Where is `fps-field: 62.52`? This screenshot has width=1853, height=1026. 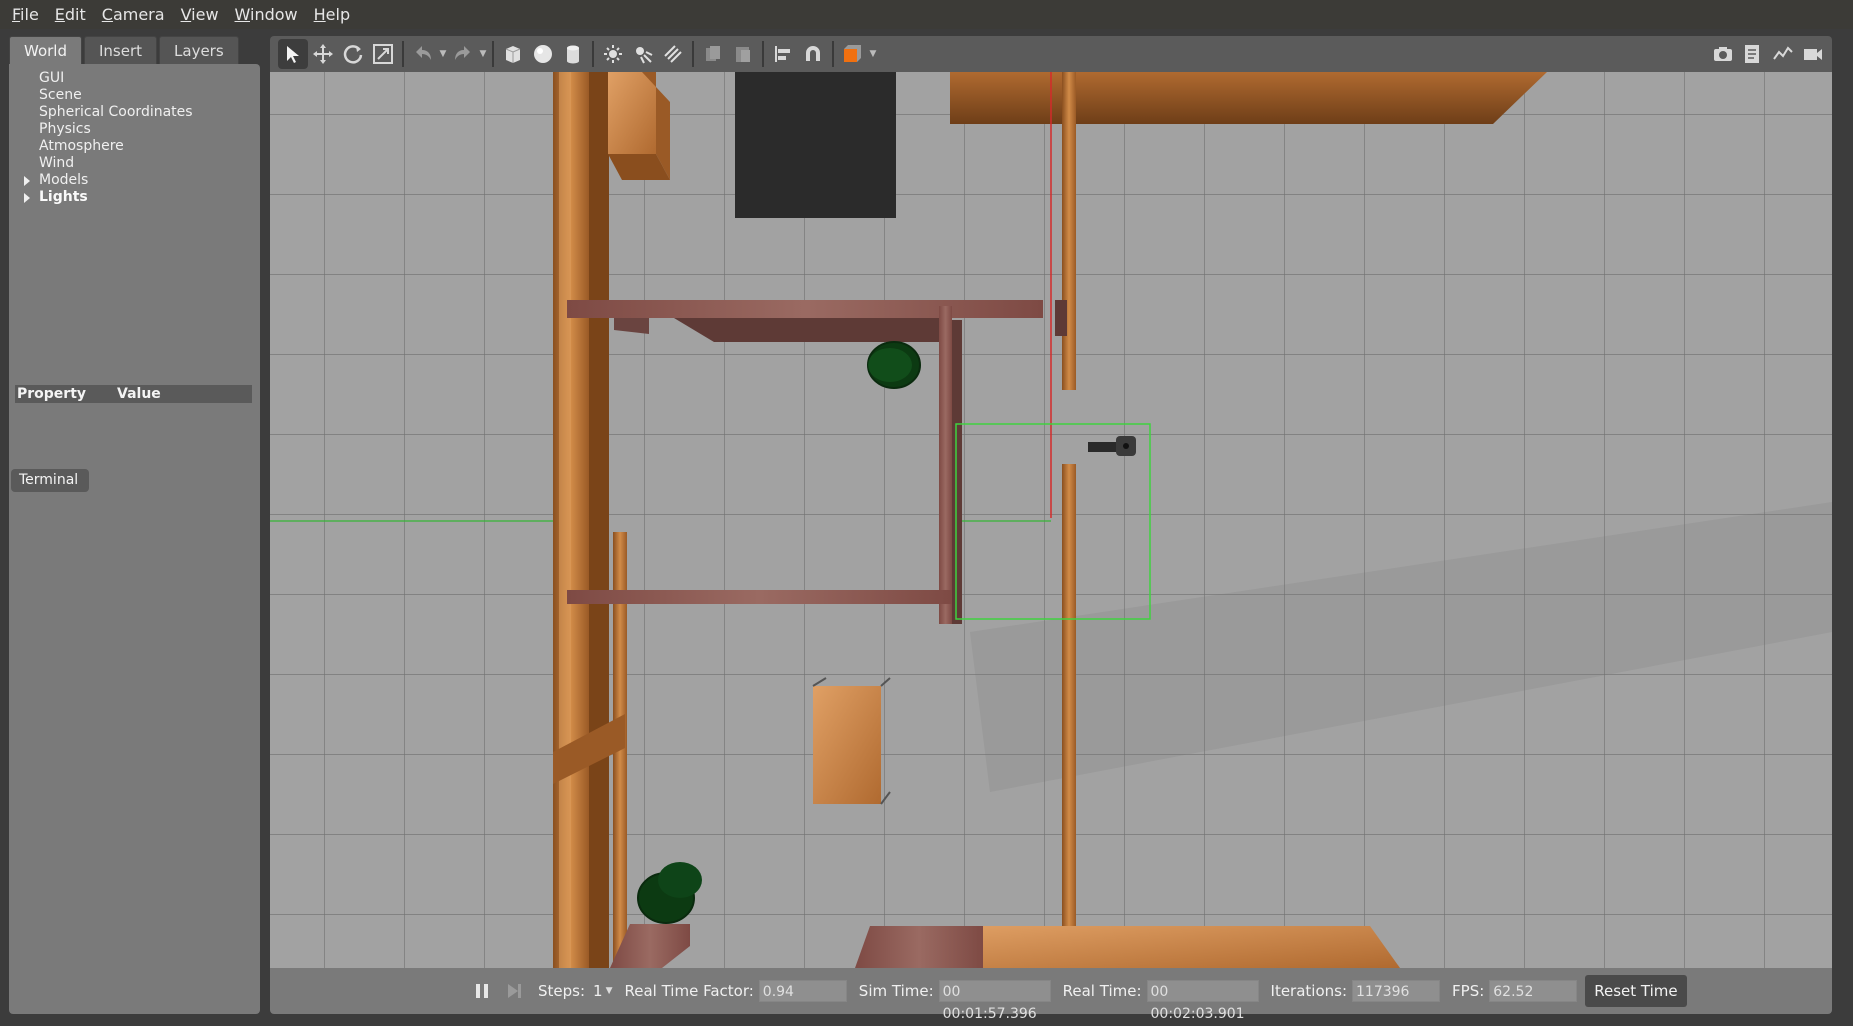
fps-field: 62.52 is located at coordinates (1533, 991).